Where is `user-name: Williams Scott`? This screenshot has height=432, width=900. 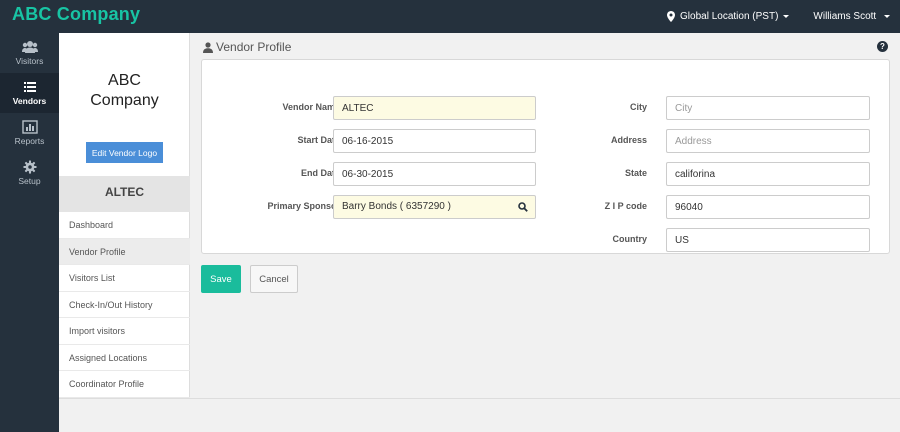
user-name: Williams Scott is located at coordinates (845, 16).